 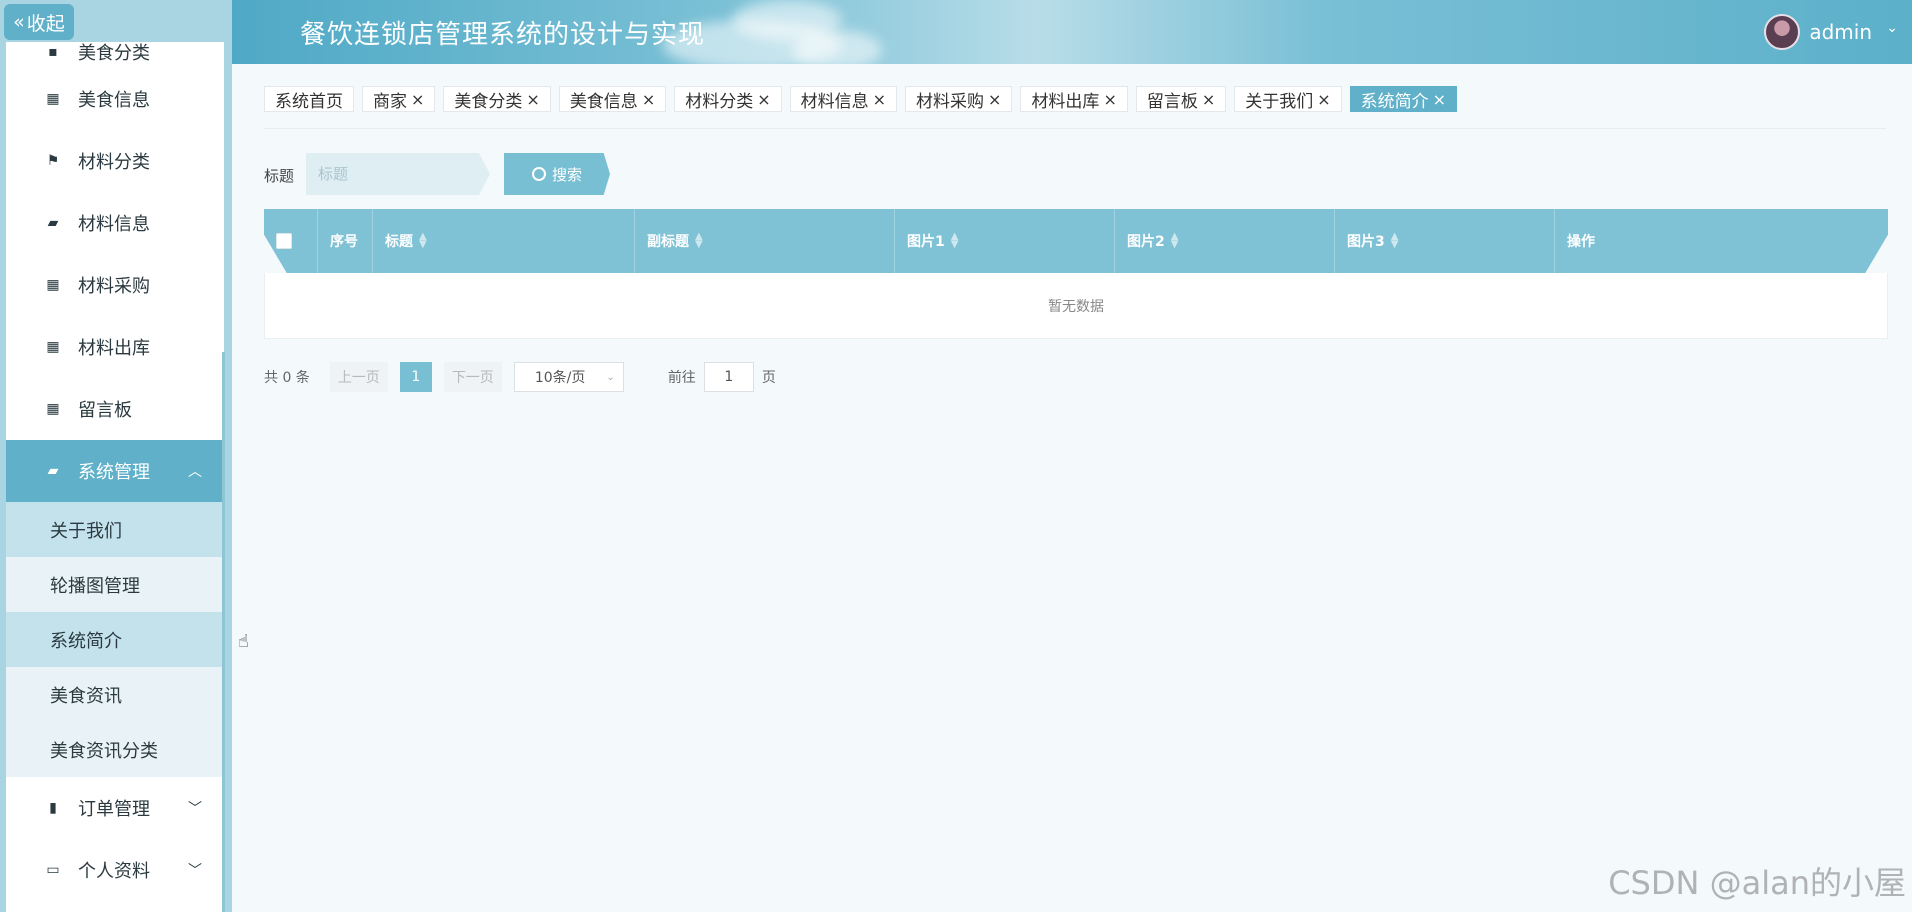 What do you see at coordinates (950, 101) in the screenshot?
I see `tab-tag-label: 材料采购` at bounding box center [950, 101].